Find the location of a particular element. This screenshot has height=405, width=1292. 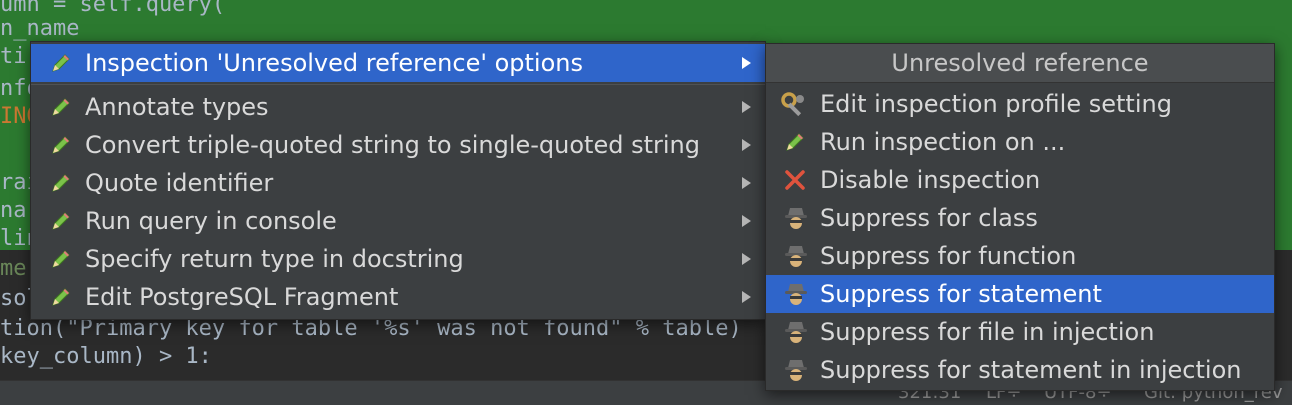

menu-item-label: Quote identifier is located at coordinates (179, 183).